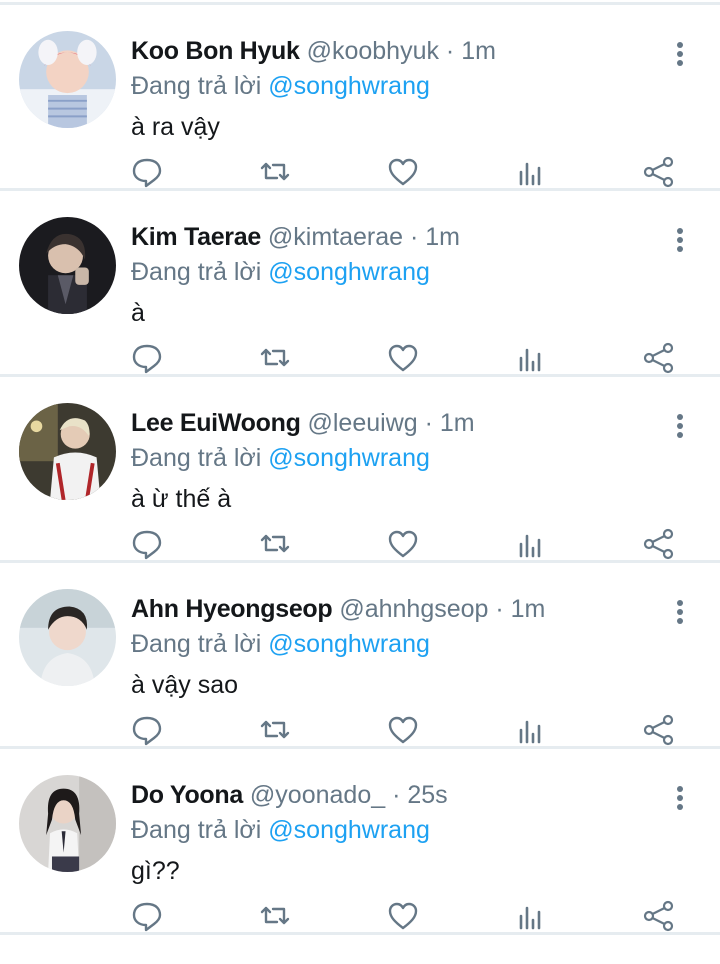 The width and height of the screenshot is (720, 964). I want to click on tweet-header: Koo Bon Hyuk @koobhyuk · 1m, so click(313, 51).